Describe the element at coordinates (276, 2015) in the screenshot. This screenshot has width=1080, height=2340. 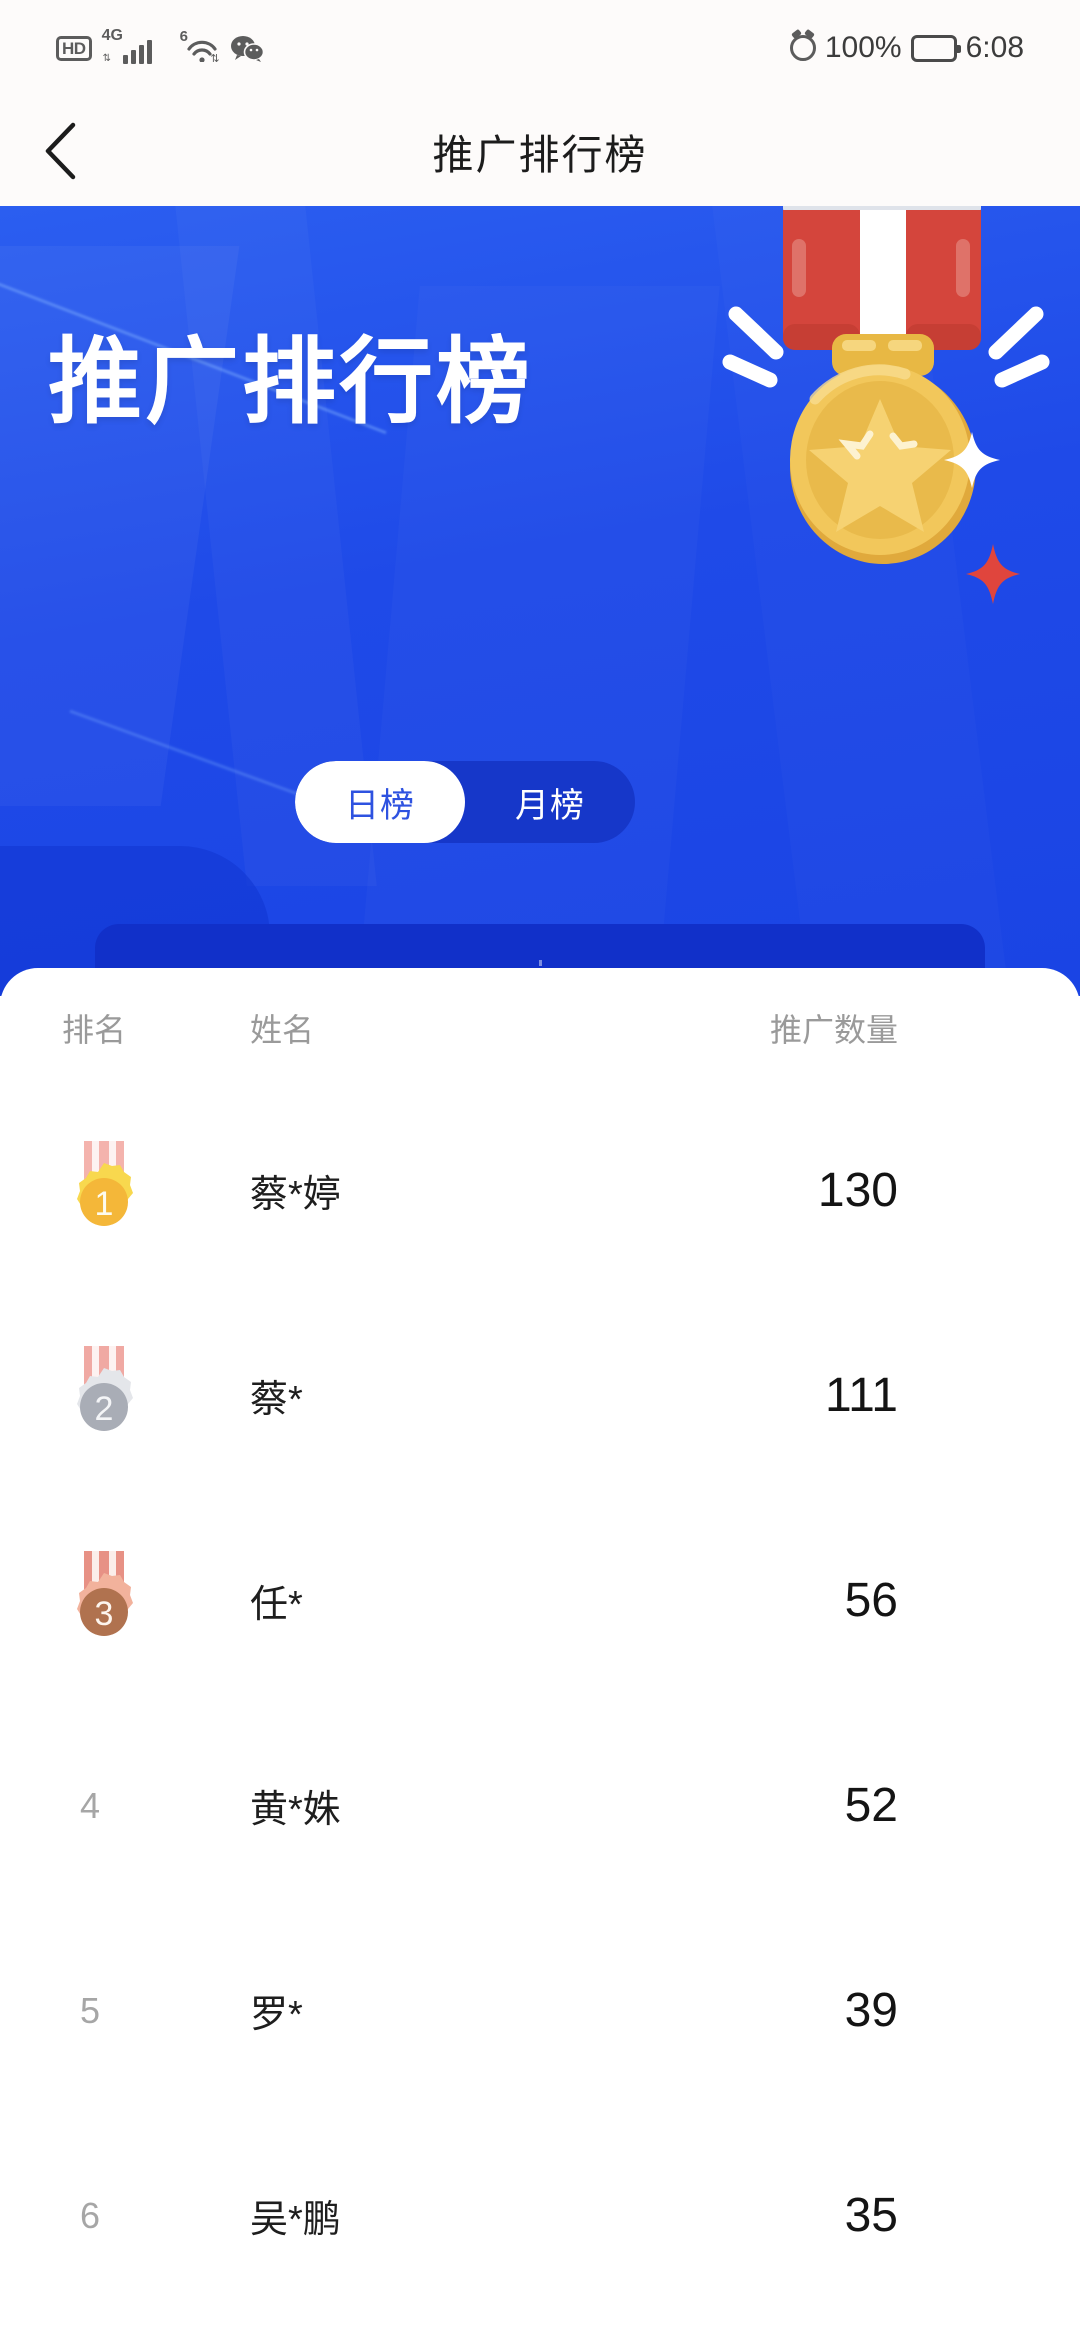
I see `row-name-cell: 罗*` at that location.